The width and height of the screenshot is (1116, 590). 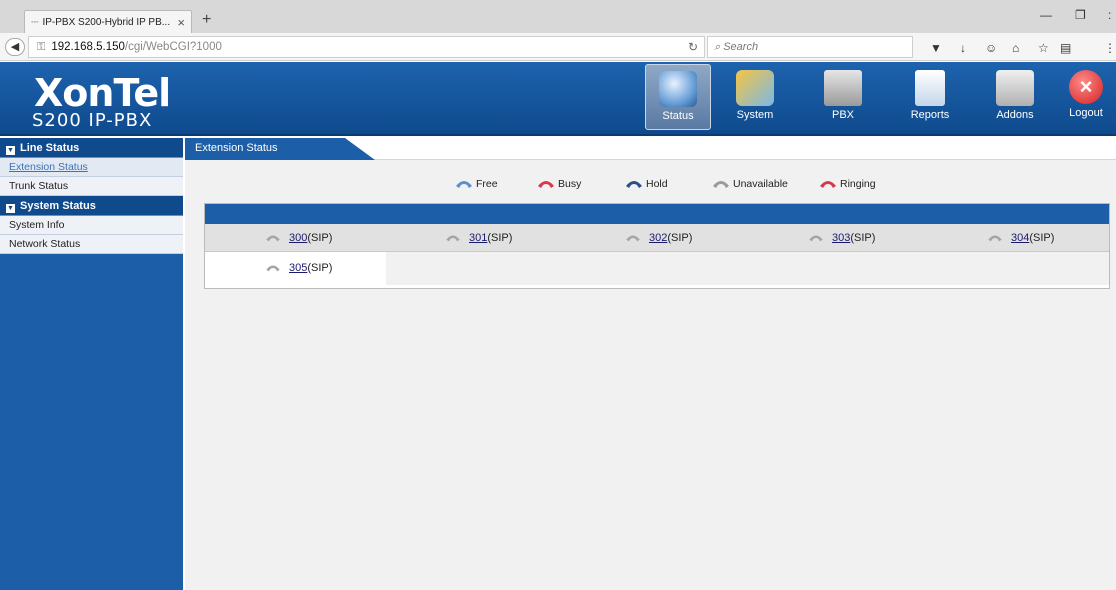 What do you see at coordinates (546, 184) in the screenshot?
I see `phone-busy-icon` at bounding box center [546, 184].